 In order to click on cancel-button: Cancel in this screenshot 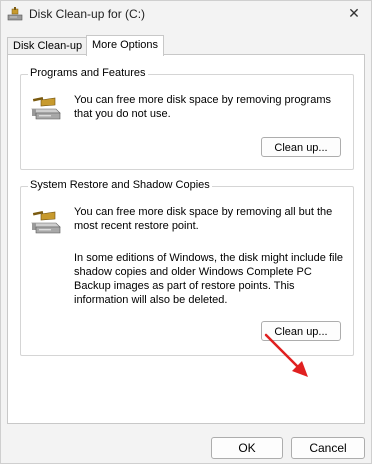, I will do `click(328, 448)`.